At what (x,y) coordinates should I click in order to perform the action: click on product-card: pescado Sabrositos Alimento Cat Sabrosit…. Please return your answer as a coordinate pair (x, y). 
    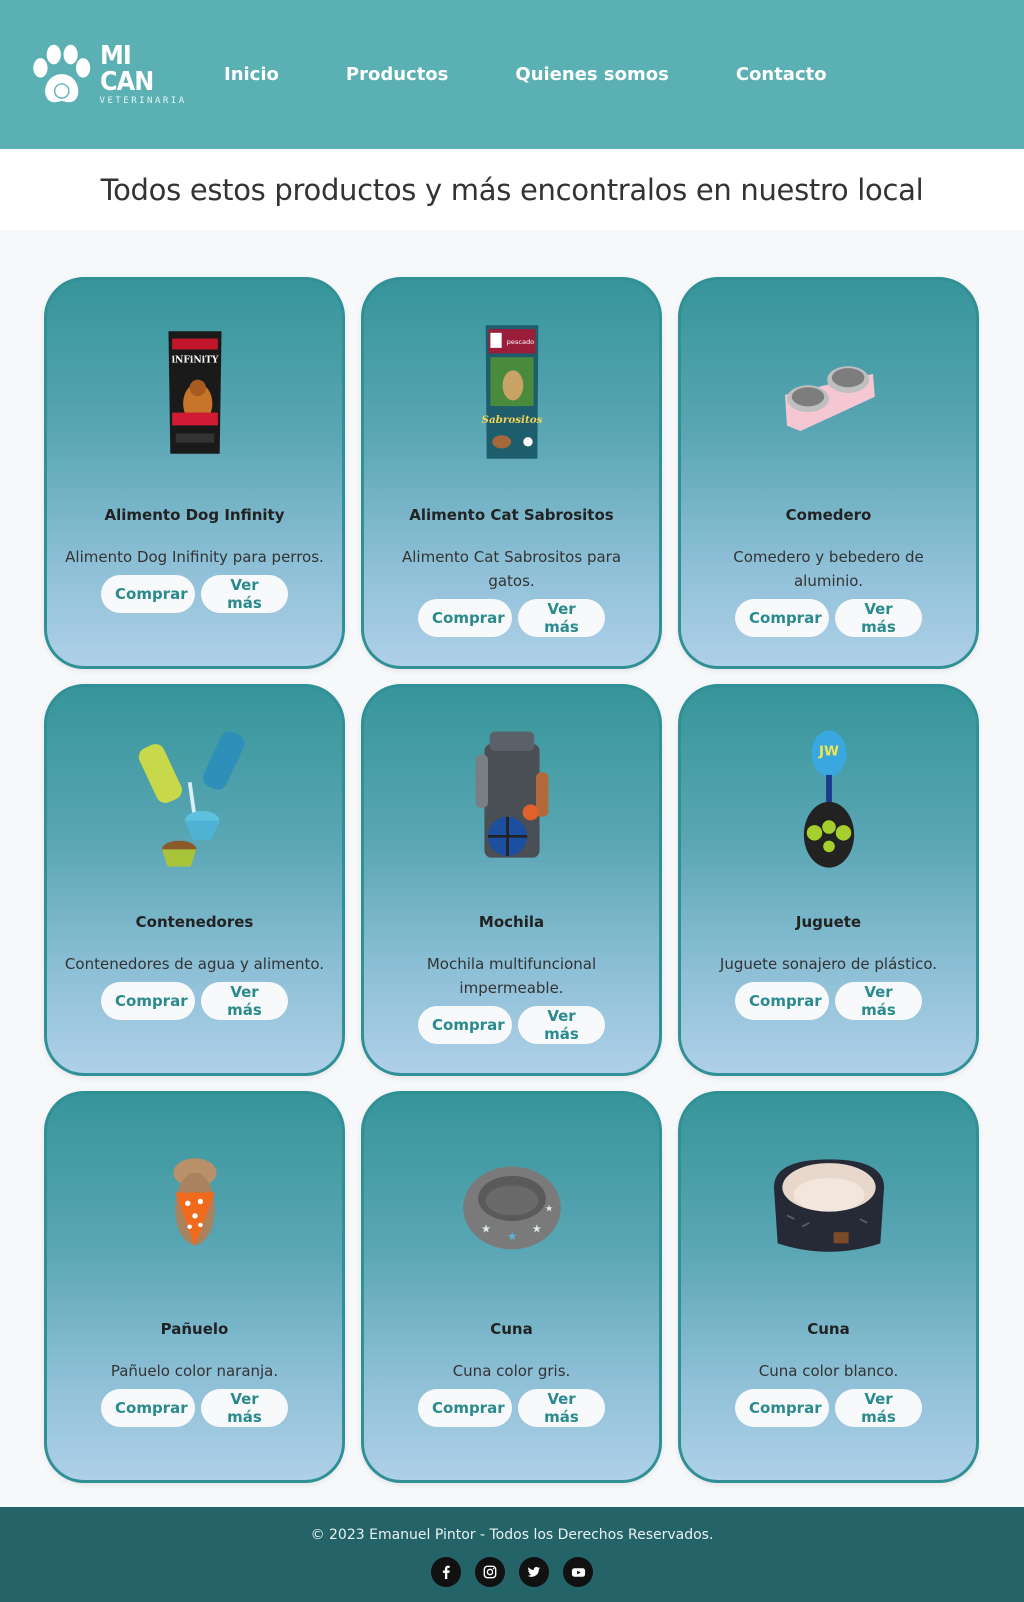
    Looking at the image, I should click on (511, 473).